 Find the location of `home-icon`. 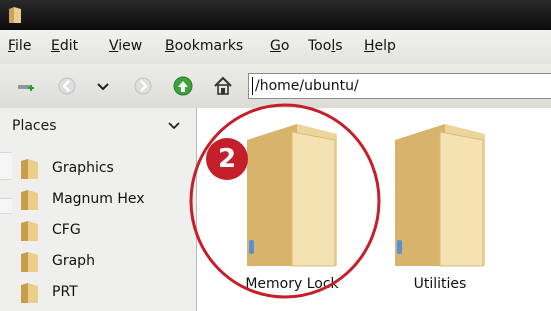

home-icon is located at coordinates (223, 86).